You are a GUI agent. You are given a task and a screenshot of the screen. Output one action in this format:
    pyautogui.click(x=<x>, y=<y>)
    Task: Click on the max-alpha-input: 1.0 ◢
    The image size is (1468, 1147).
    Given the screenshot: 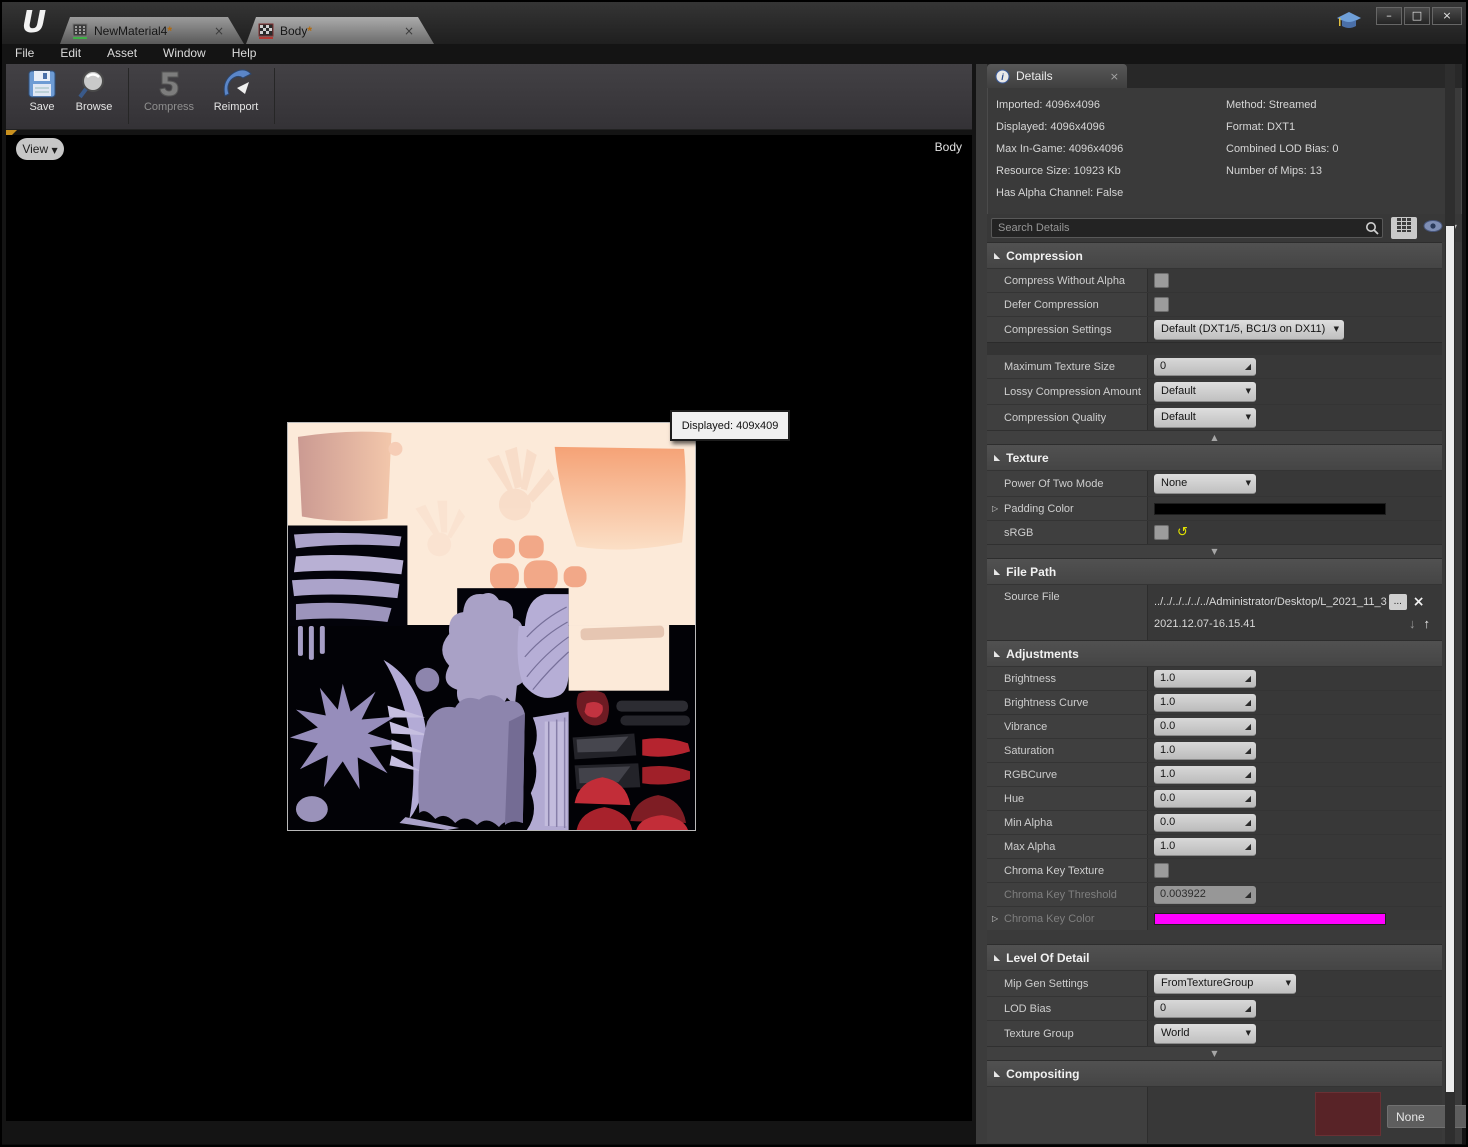 What is the action you would take?
    pyautogui.click(x=1205, y=846)
    